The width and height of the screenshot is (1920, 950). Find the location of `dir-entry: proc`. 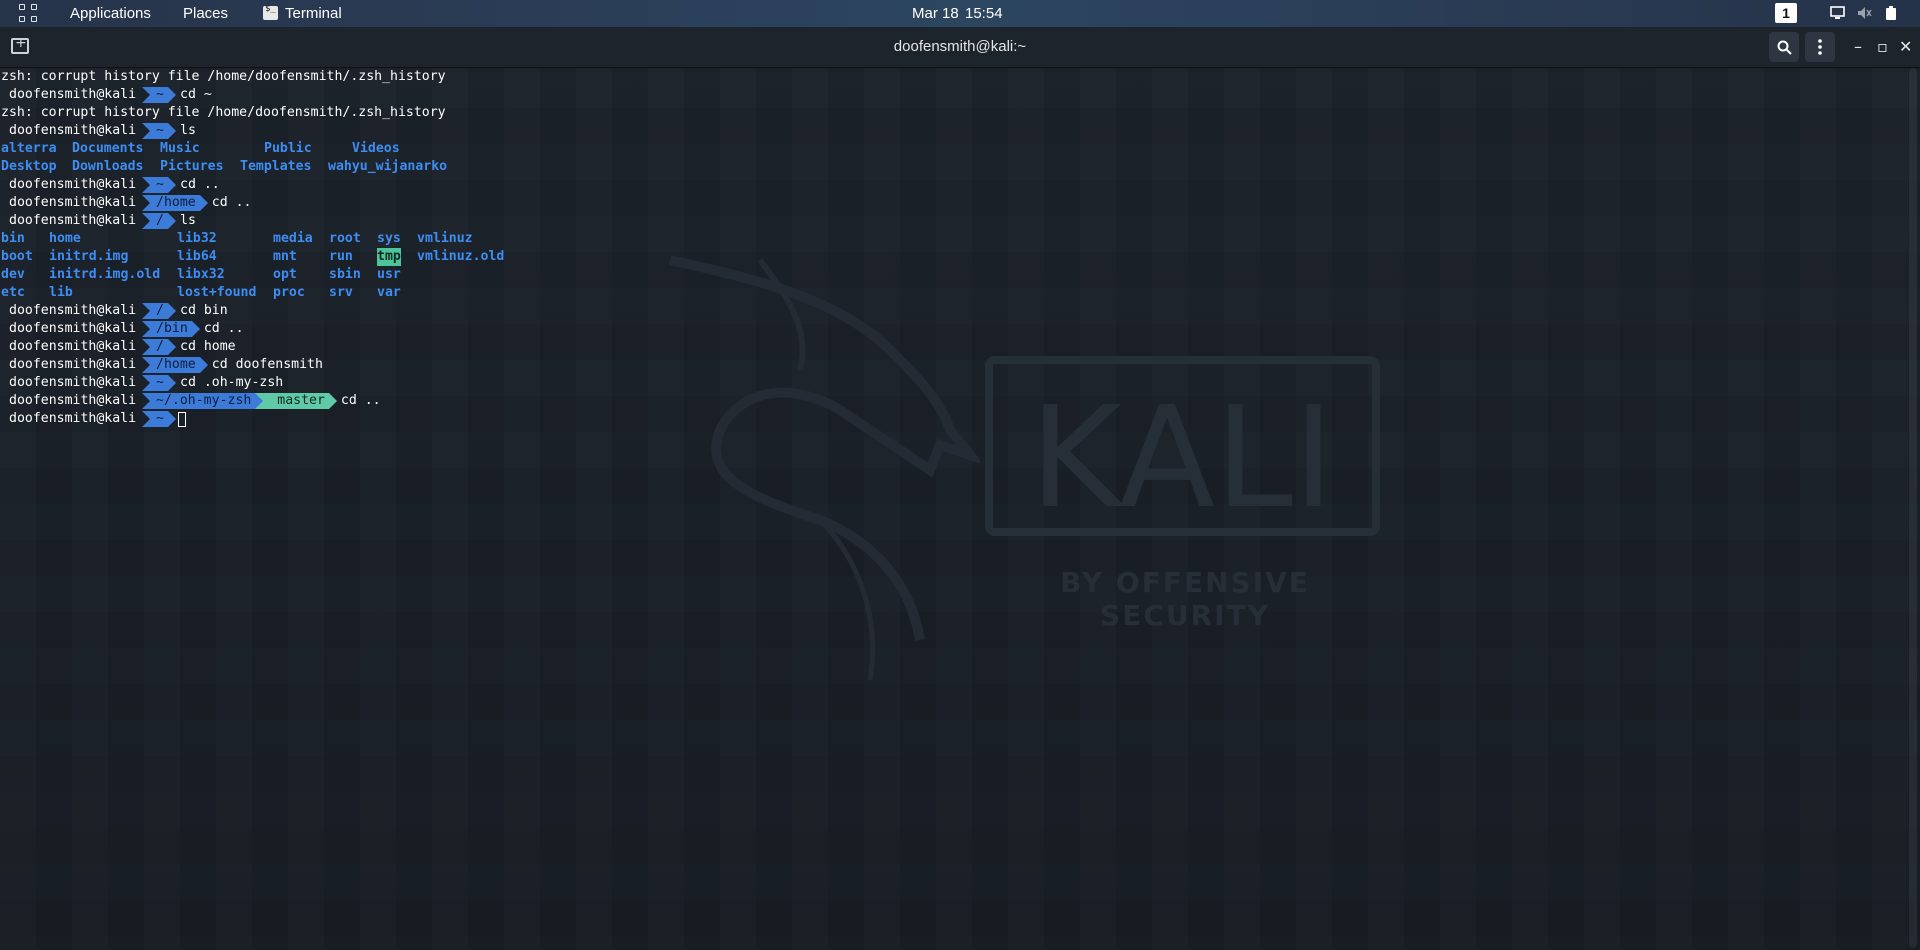

dir-entry: proc is located at coordinates (289, 292).